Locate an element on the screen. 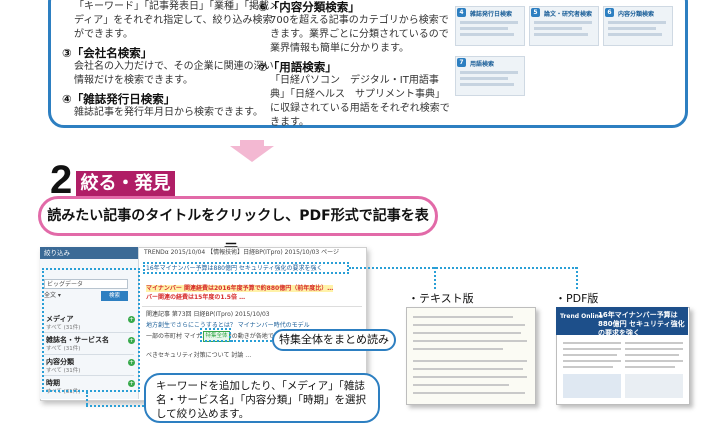  article-meta: 関連記事 第73回 日経BP(ITpro) 2015/10/03 is located at coordinates (208, 314).